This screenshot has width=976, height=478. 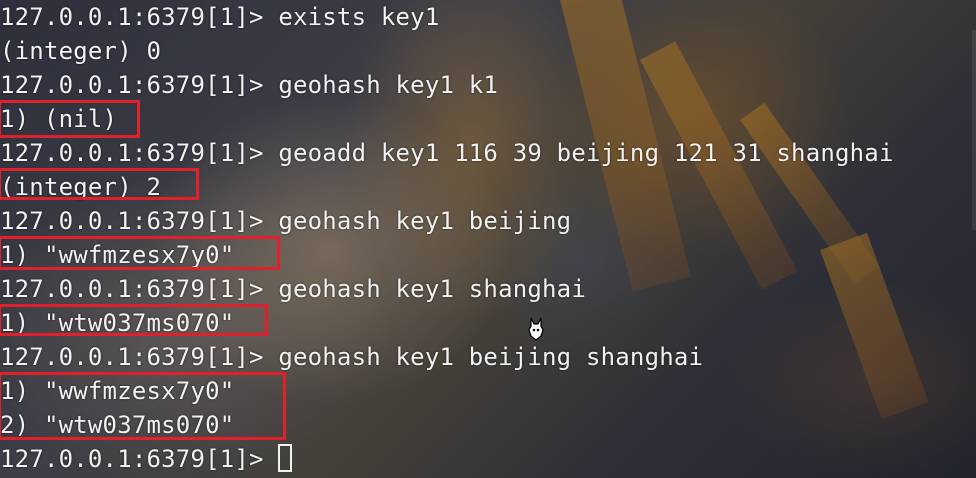 I want to click on terminal-prompt: 127.0.0.1:6379[1]>, so click(x=139, y=459).